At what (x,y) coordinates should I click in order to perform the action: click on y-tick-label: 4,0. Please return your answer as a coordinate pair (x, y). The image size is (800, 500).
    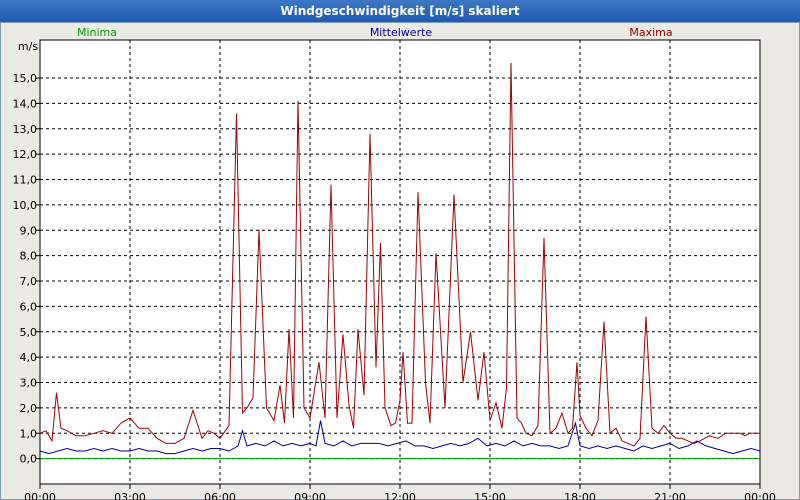
    Looking at the image, I should click on (29, 357).